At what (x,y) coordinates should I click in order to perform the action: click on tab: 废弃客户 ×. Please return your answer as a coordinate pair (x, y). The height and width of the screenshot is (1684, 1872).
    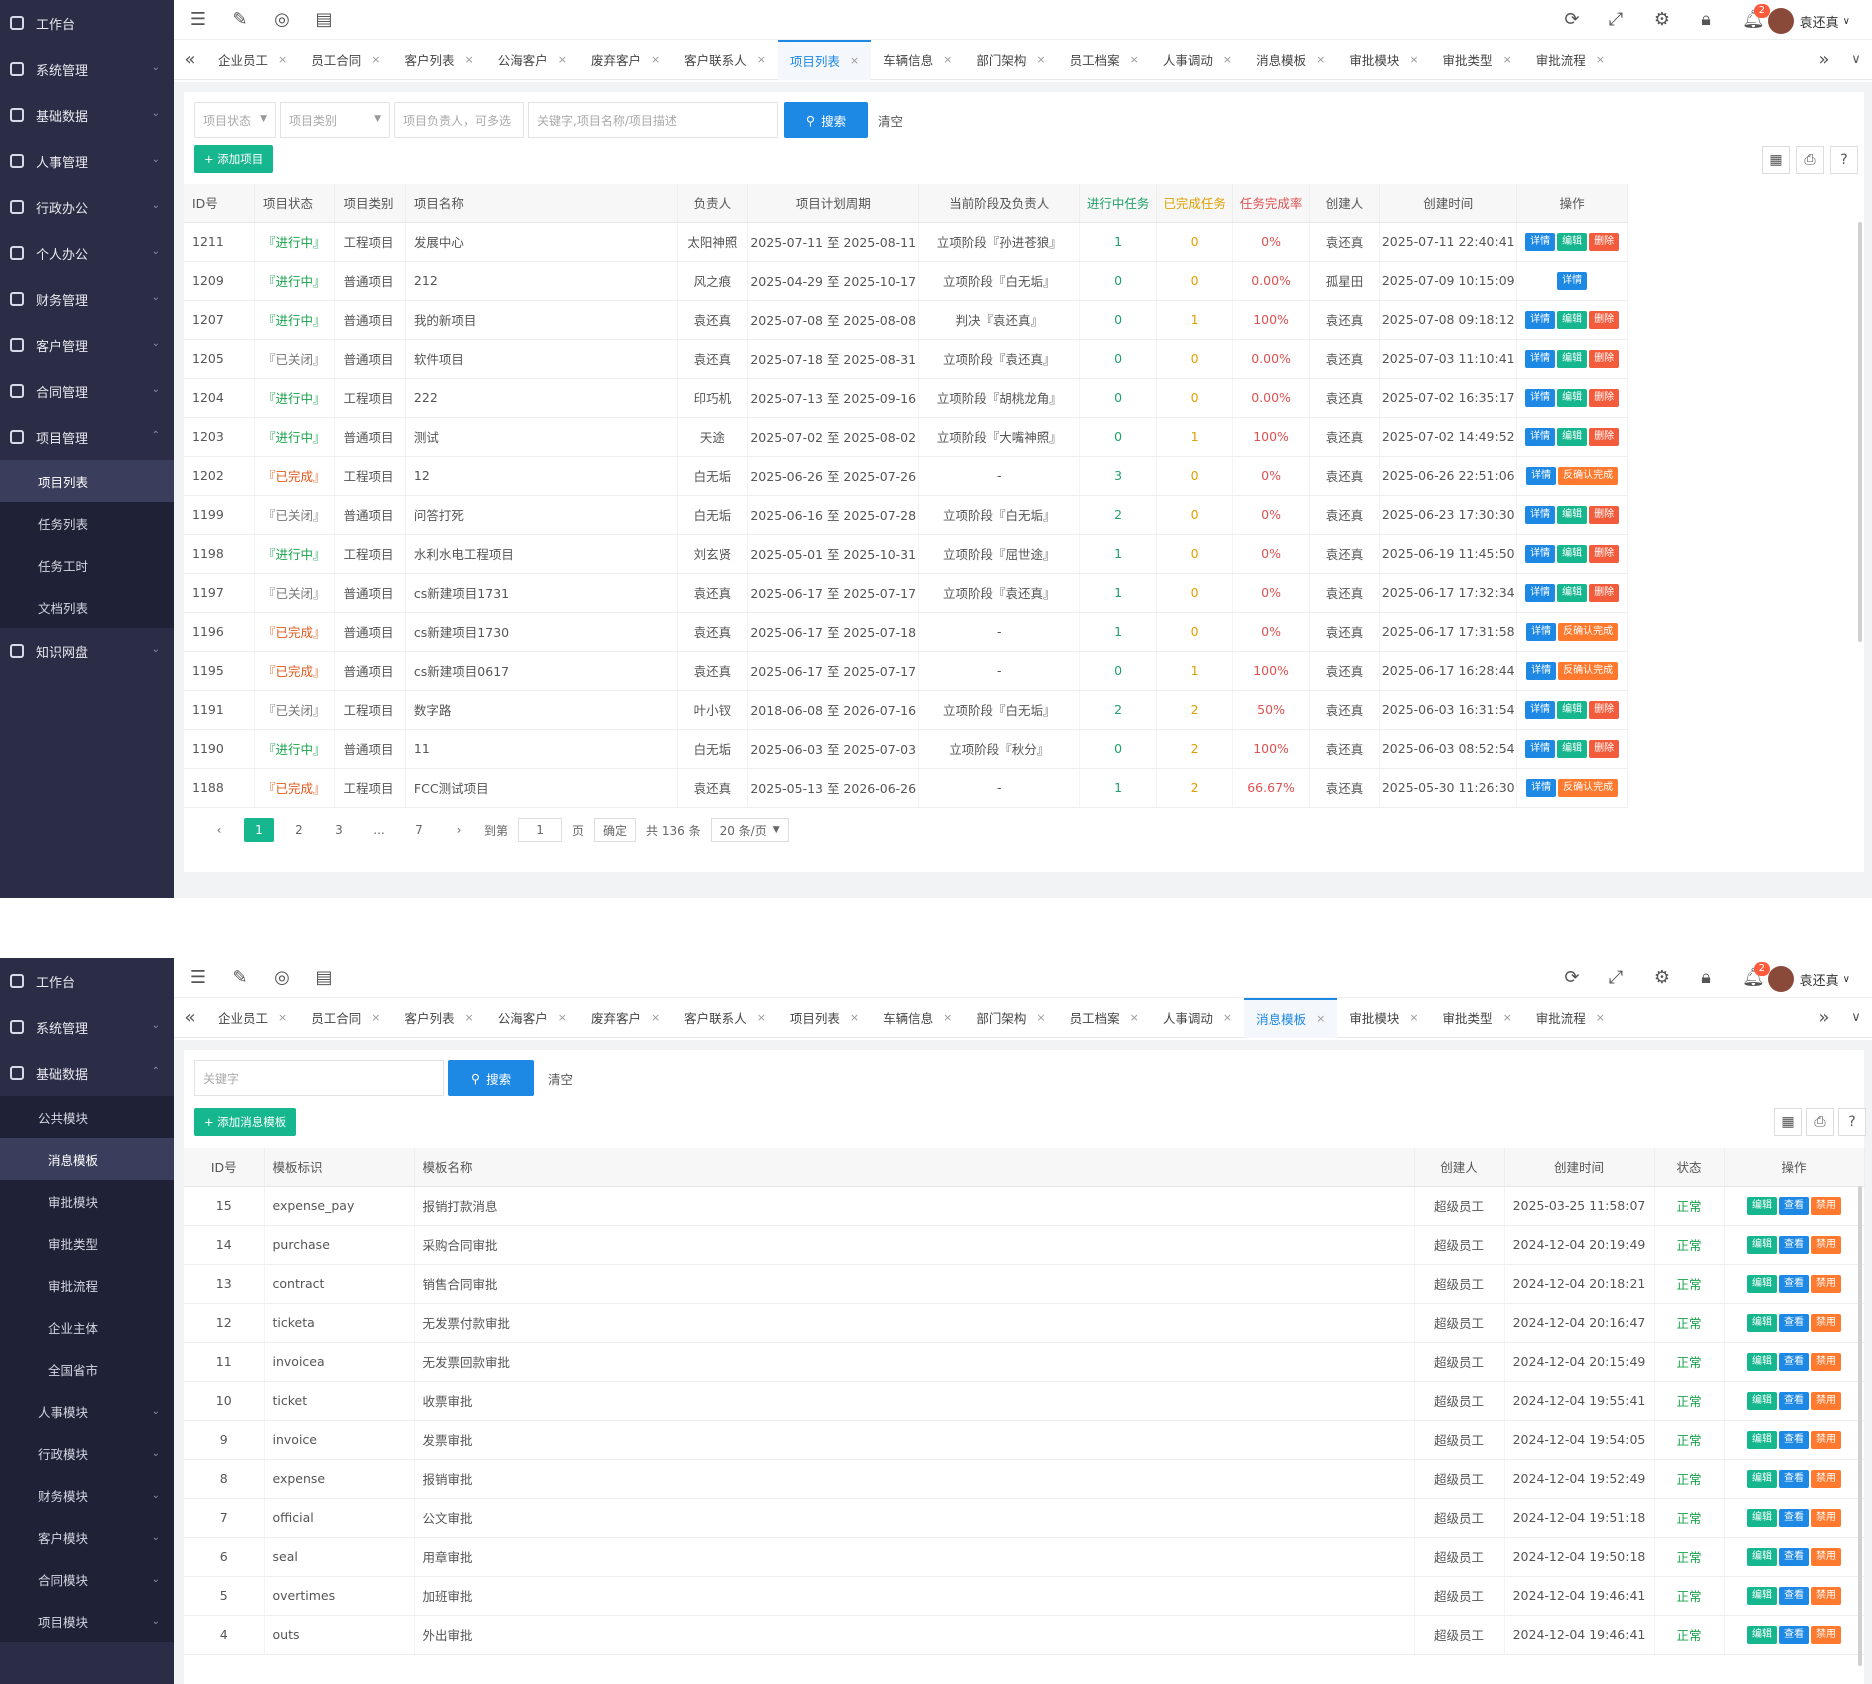
    Looking at the image, I should click on (625, 1018).